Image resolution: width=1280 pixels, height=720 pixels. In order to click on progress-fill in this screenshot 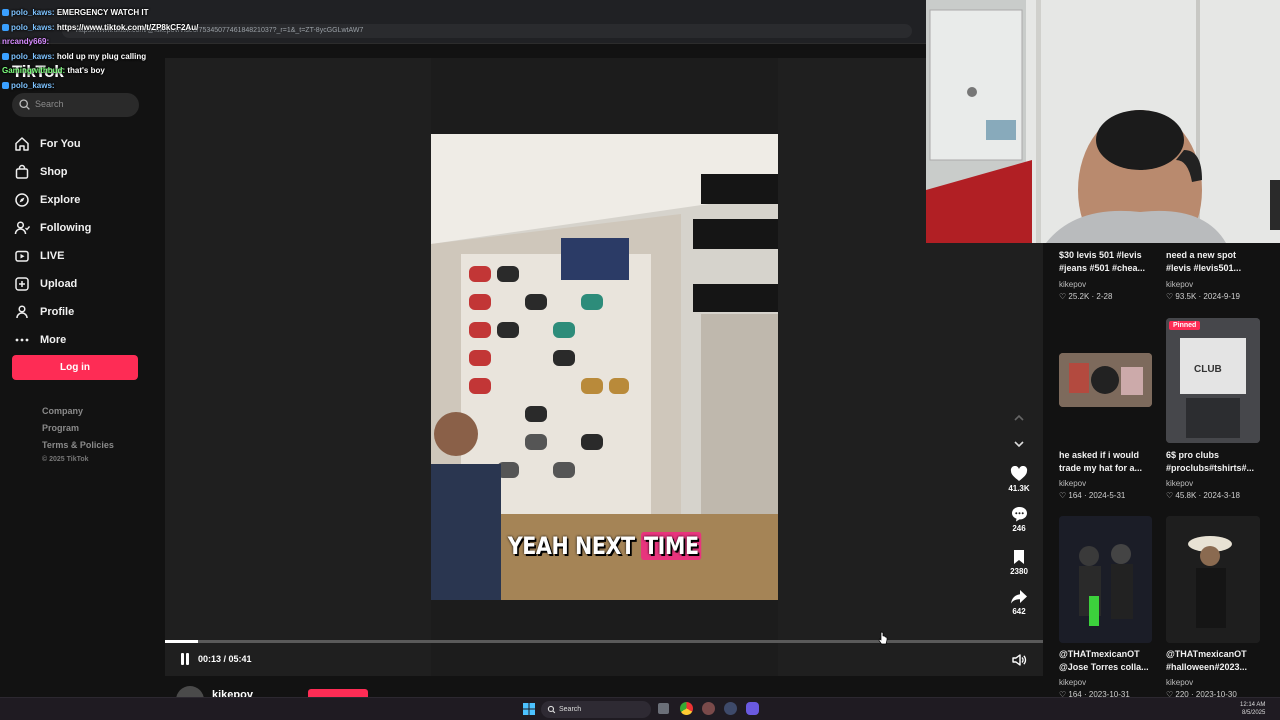, I will do `click(182, 641)`.